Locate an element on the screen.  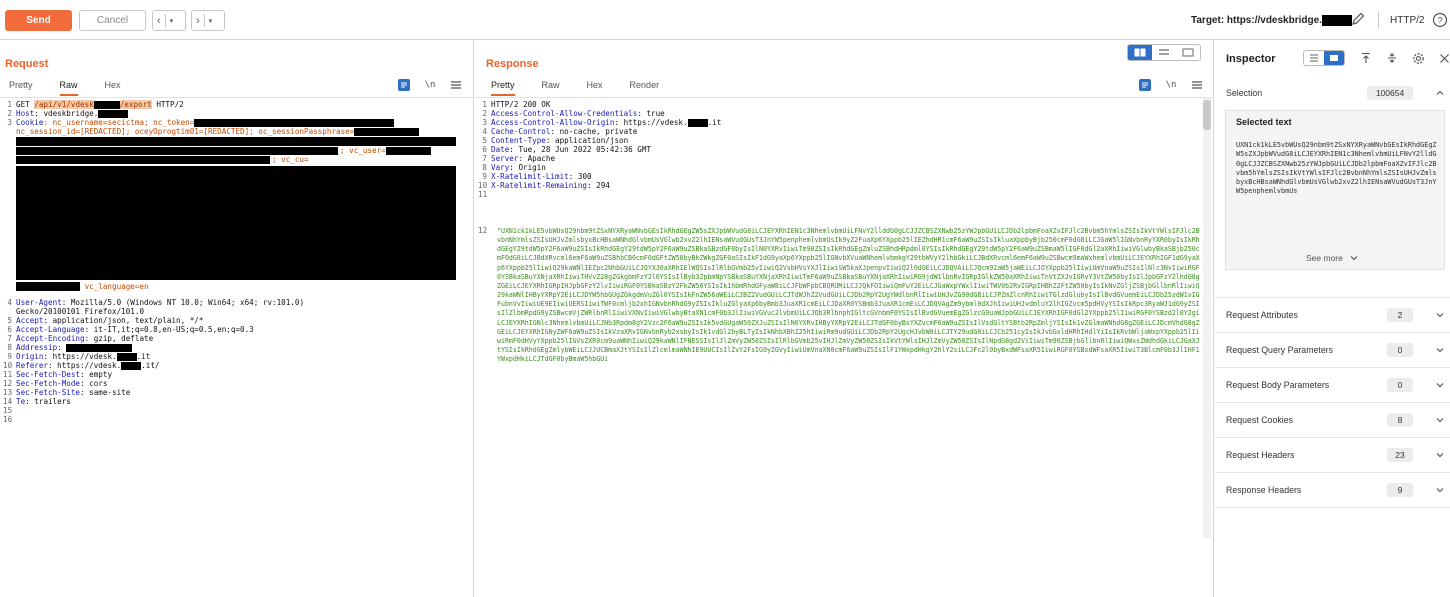
layout-split-icon is located at coordinates (1140, 52).